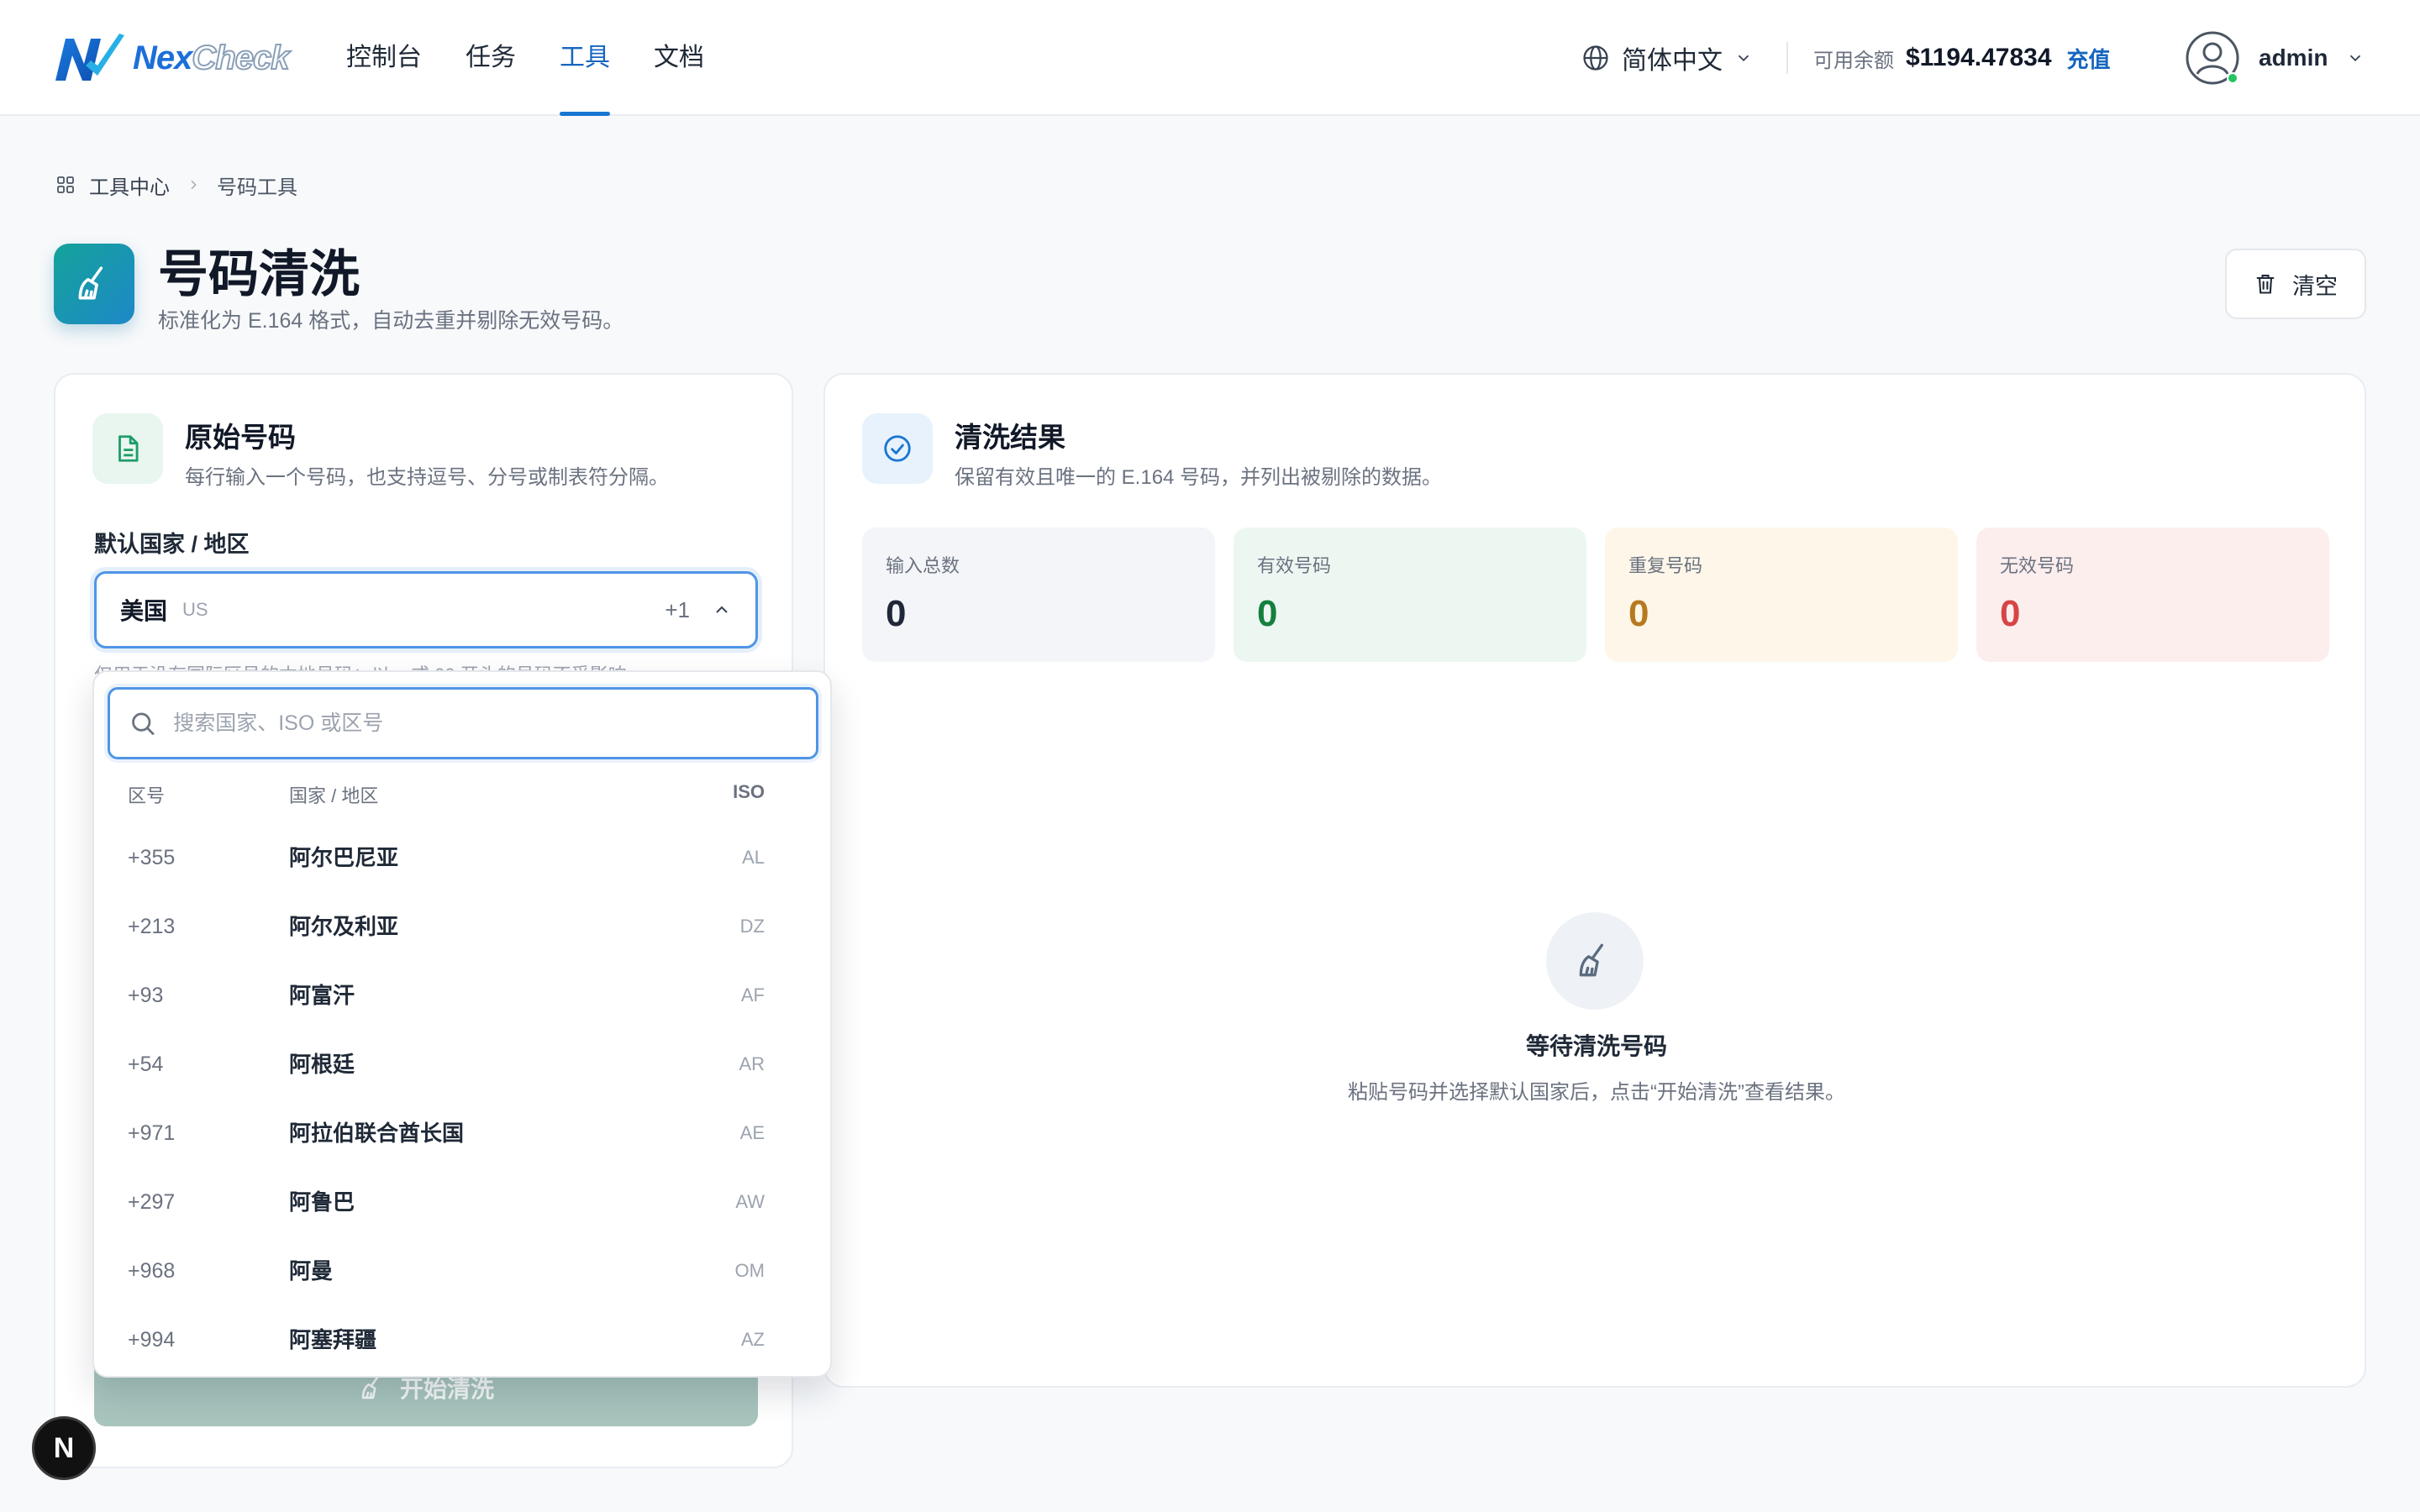 This screenshot has width=2420, height=1512. Describe the element at coordinates (2212, 58) in the screenshot. I see `avatar` at that location.